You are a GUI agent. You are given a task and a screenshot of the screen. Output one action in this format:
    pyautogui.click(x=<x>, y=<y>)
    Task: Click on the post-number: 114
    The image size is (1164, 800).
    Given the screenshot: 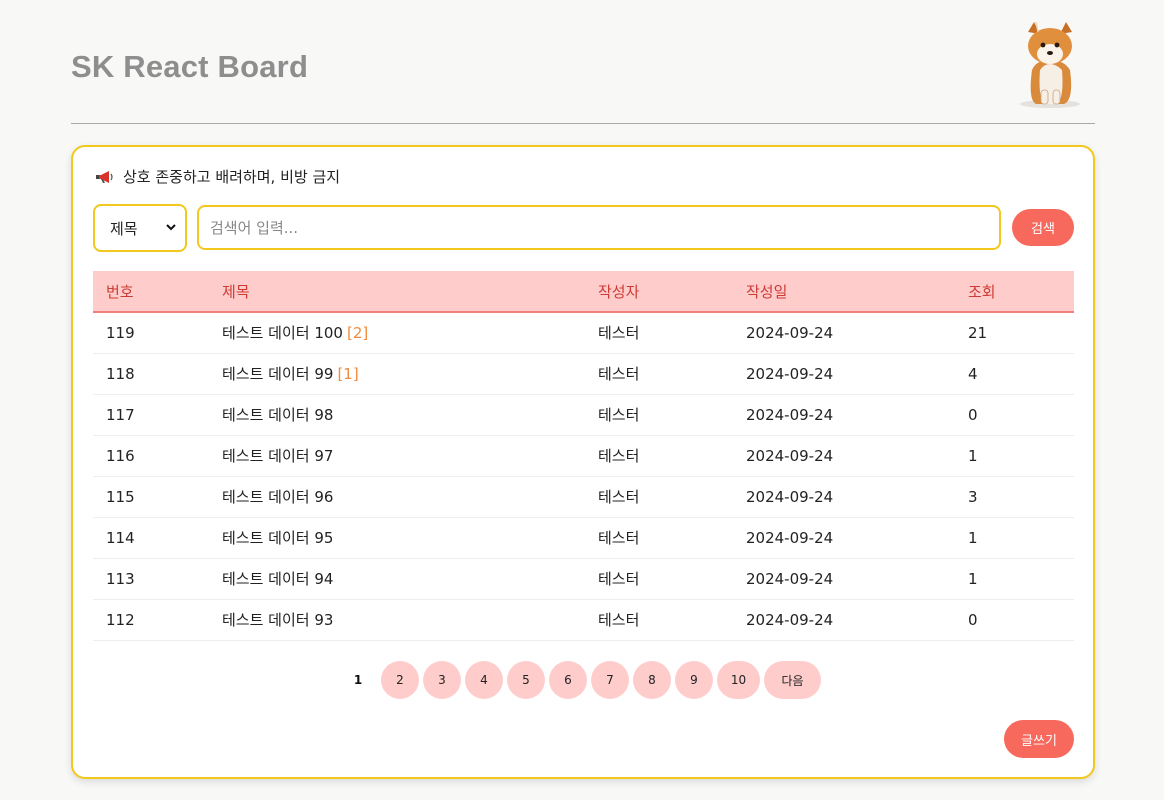 What is the action you would take?
    pyautogui.click(x=120, y=537)
    